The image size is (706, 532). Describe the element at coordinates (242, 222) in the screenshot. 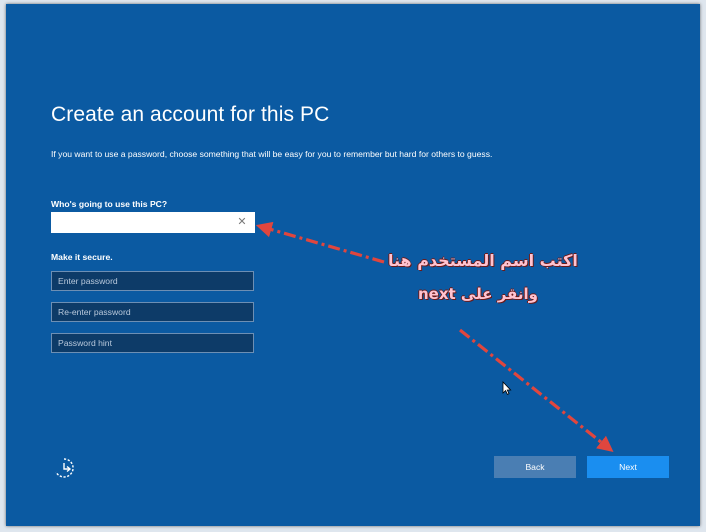

I see `close-icon: ✕` at that location.